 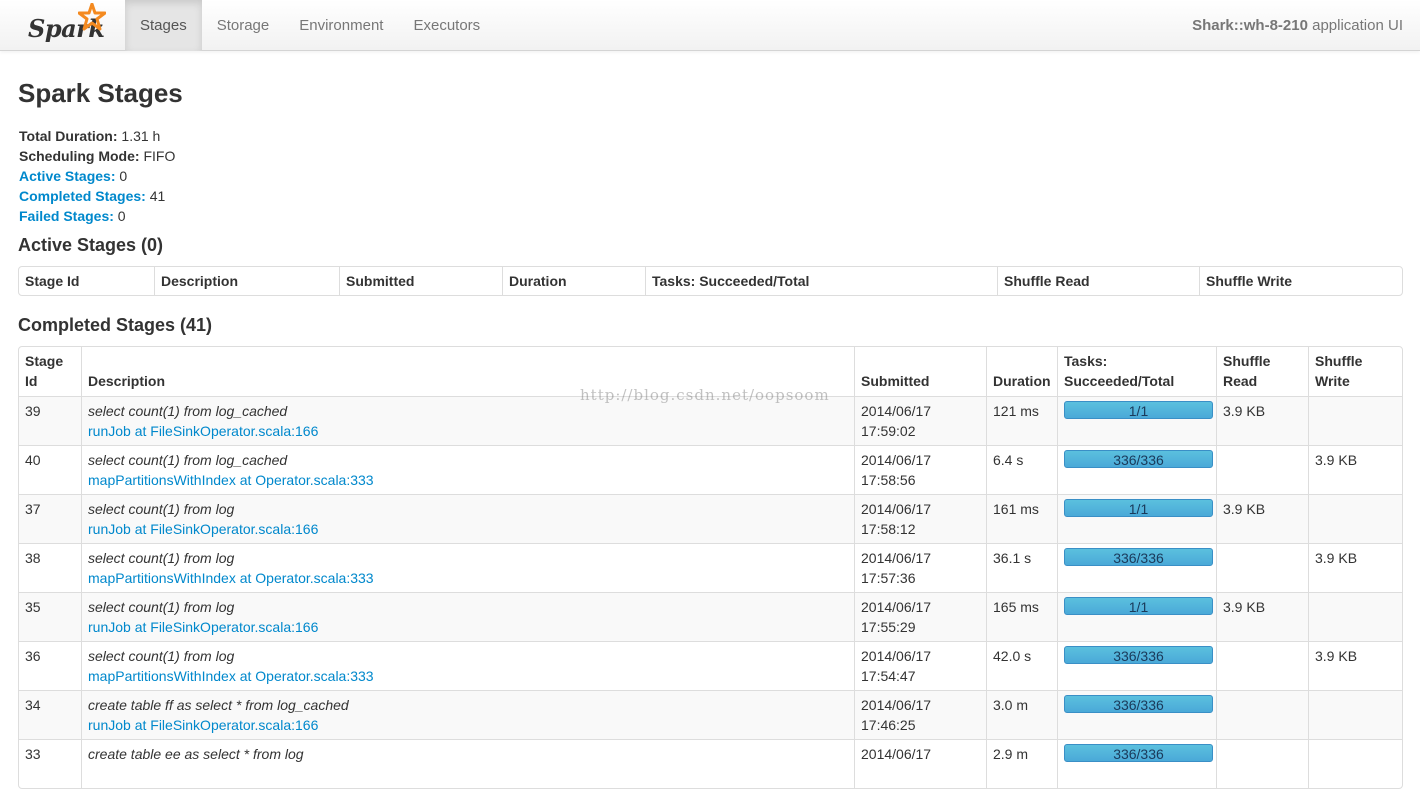 What do you see at coordinates (1240, 381) in the screenshot?
I see `col-shuffle-read-line2: Read` at bounding box center [1240, 381].